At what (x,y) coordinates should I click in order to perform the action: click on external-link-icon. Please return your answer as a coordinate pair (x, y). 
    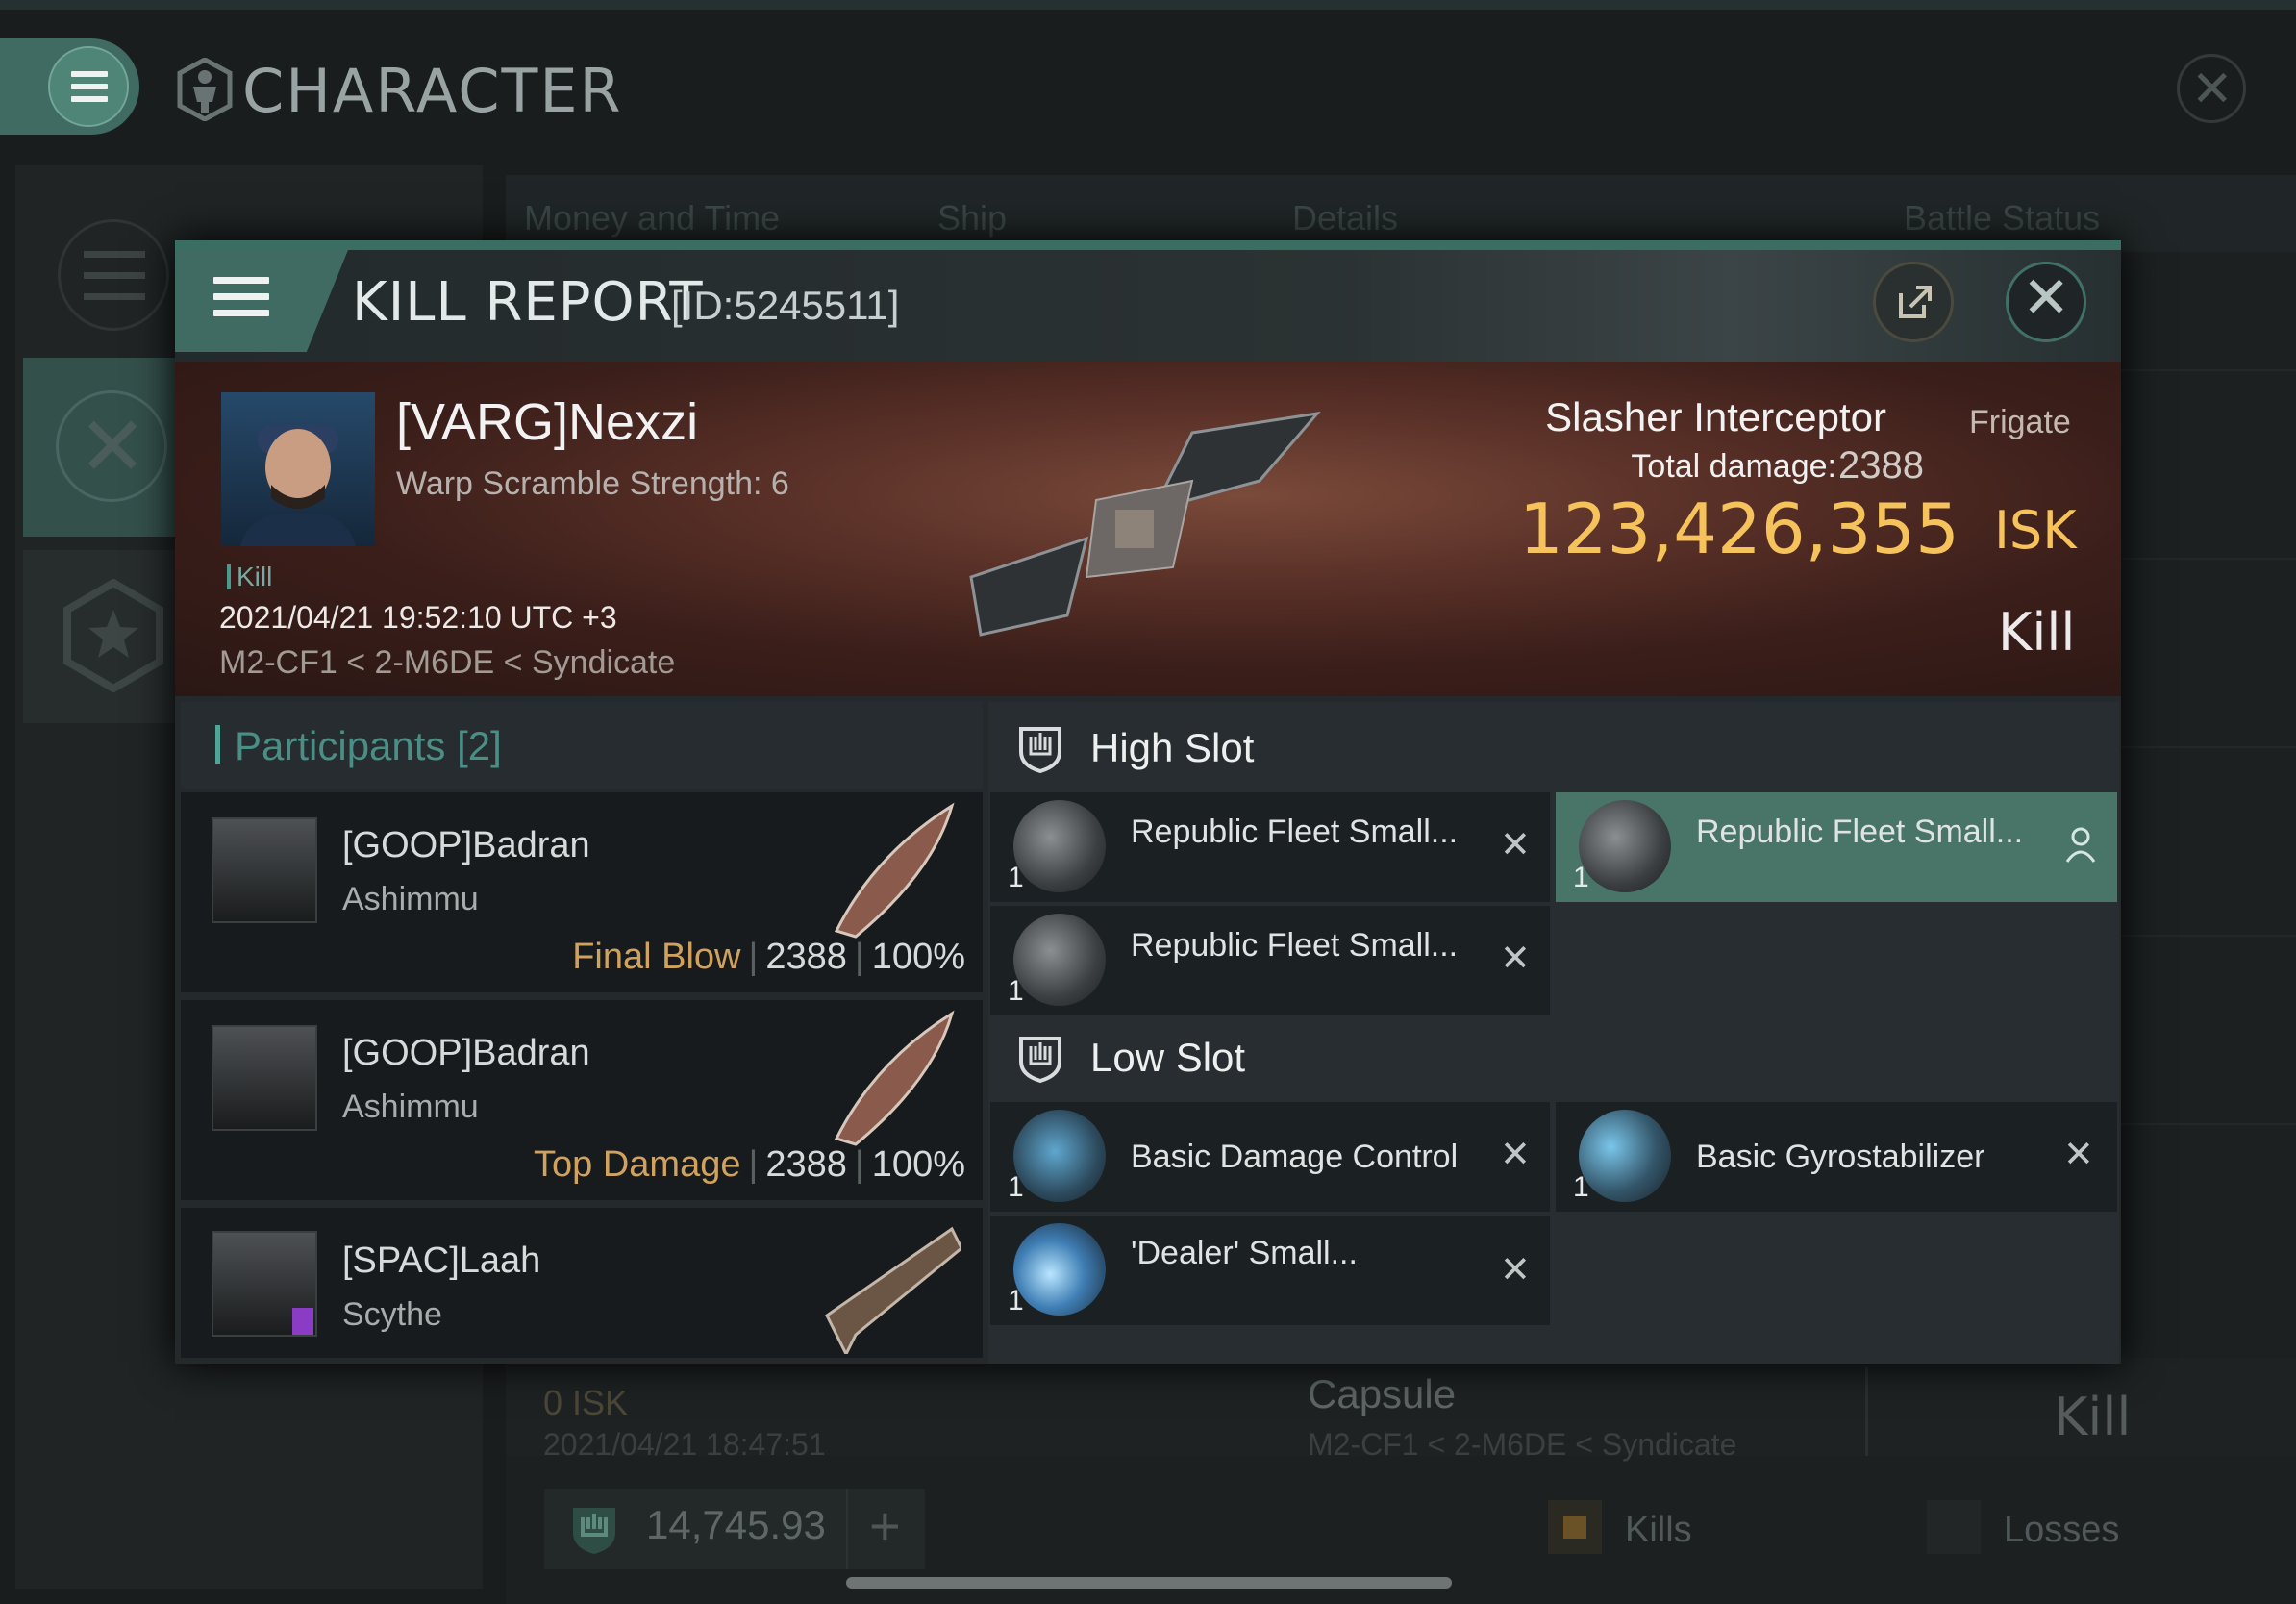
    Looking at the image, I should click on (1915, 302).